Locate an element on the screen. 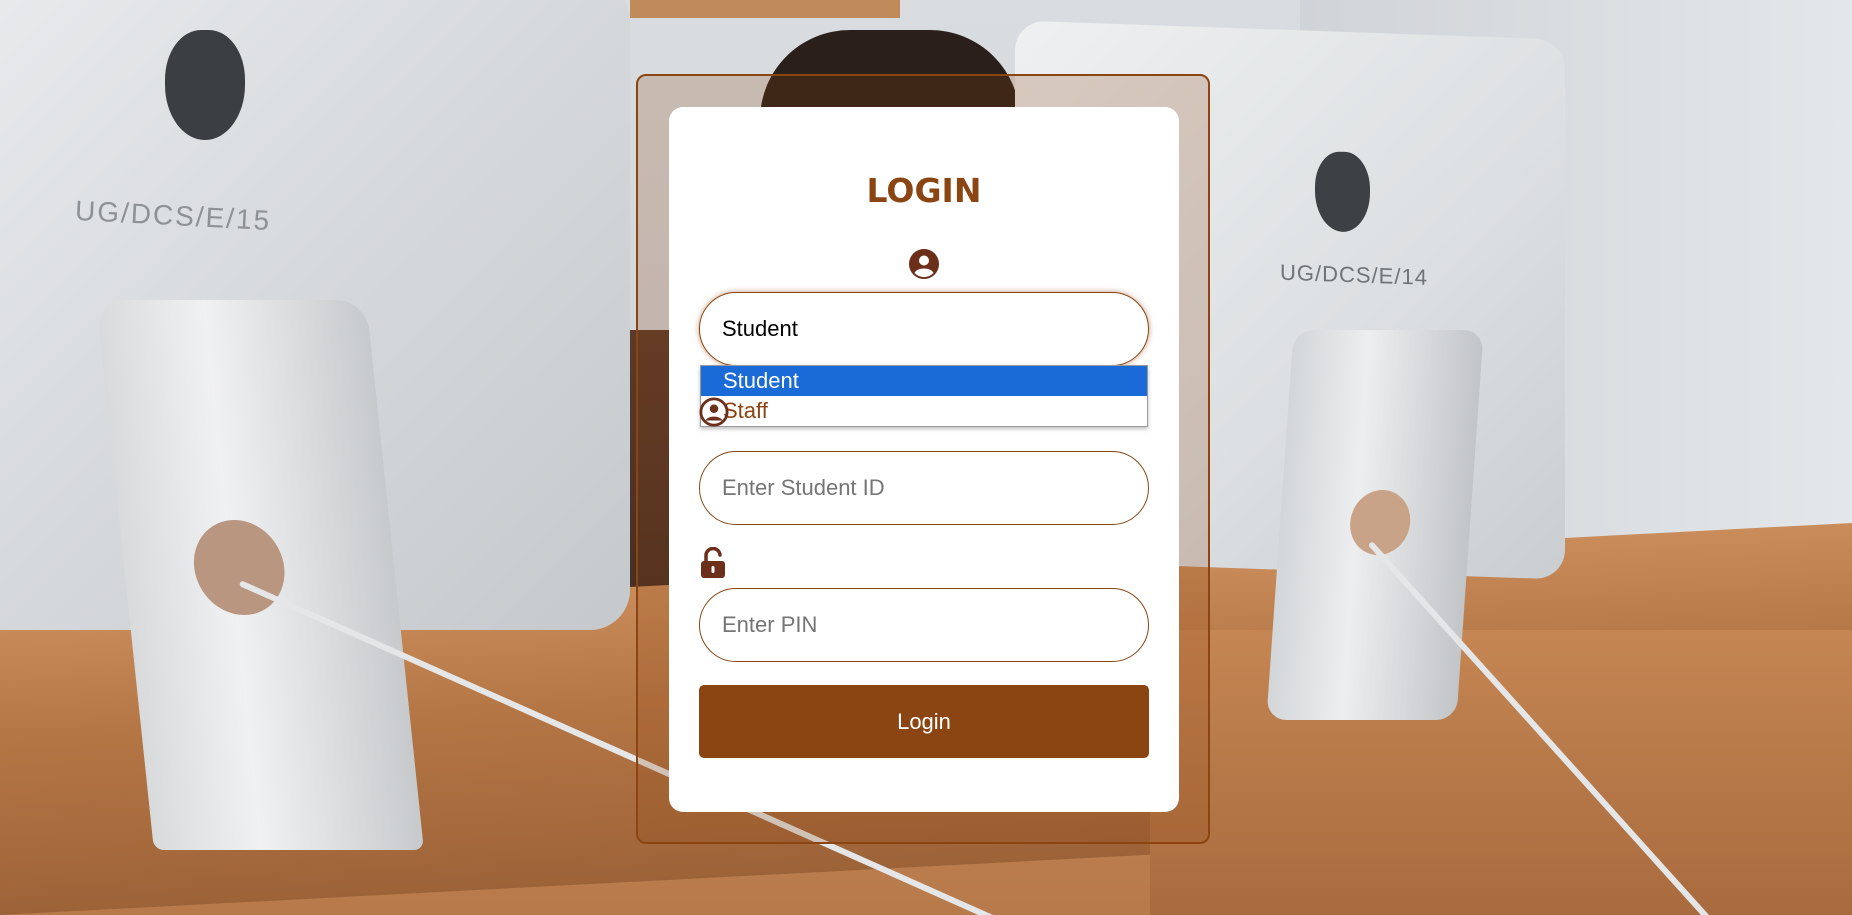  background-desk-right is located at coordinates (1501, 772).